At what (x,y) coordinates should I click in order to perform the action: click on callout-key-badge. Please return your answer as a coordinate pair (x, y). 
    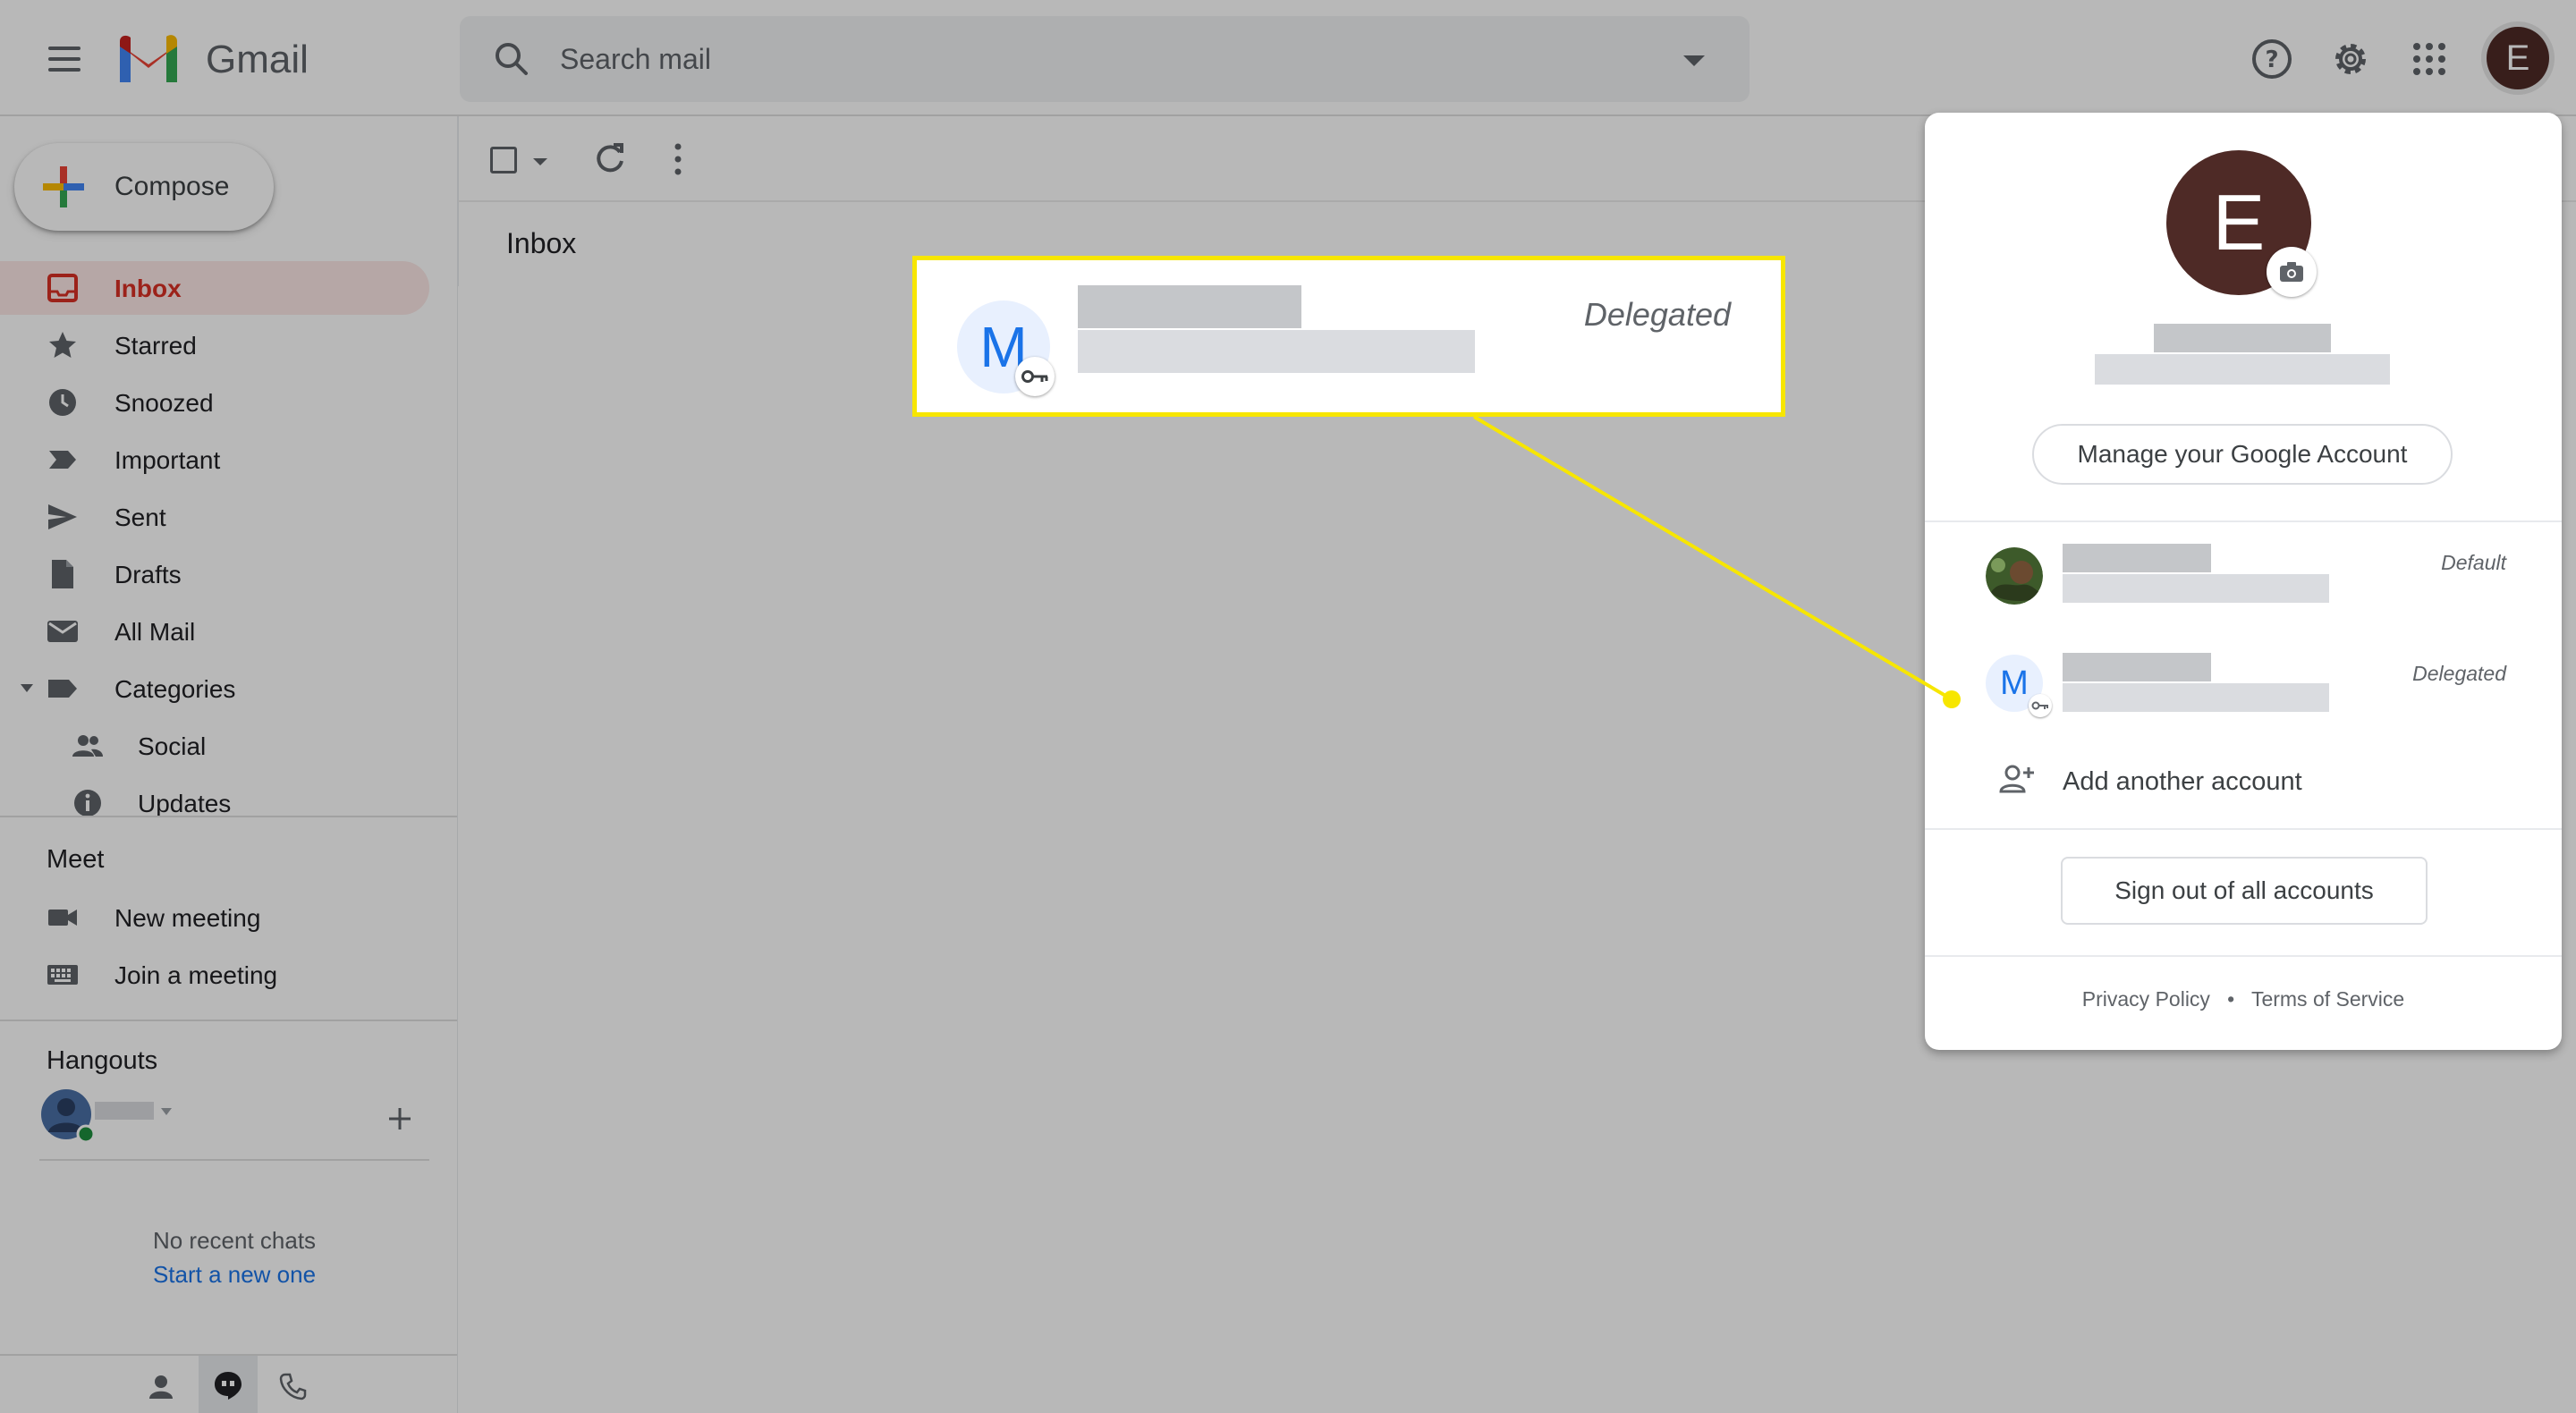
    Looking at the image, I should click on (1035, 376).